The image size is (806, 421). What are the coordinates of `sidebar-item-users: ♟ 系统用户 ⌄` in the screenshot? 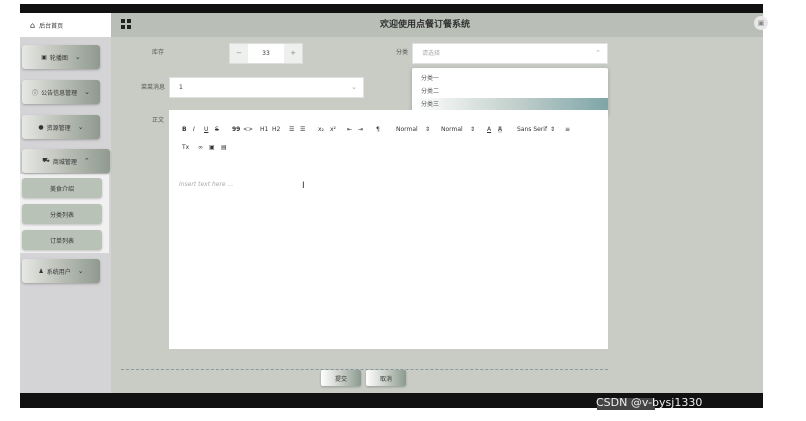 It's located at (61, 271).